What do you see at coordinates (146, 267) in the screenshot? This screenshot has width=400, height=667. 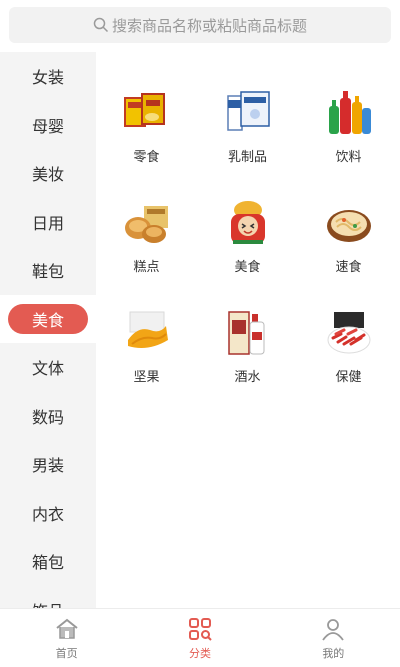 I see `subcategory-label: 糕点` at bounding box center [146, 267].